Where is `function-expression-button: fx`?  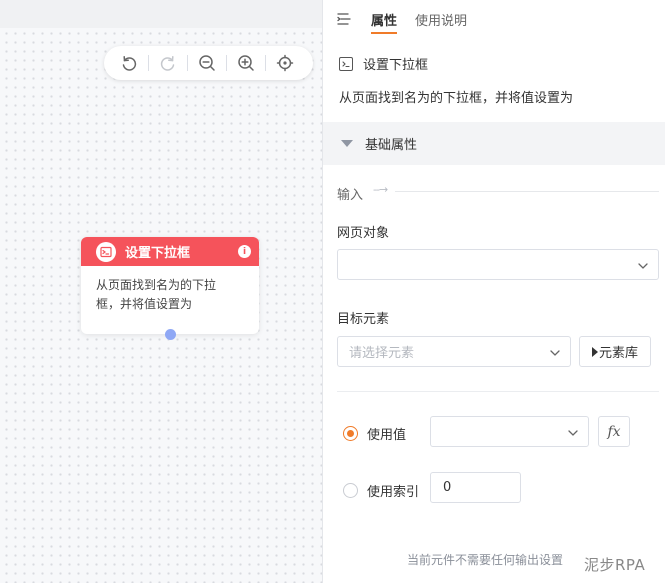
function-expression-button: fx is located at coordinates (614, 431).